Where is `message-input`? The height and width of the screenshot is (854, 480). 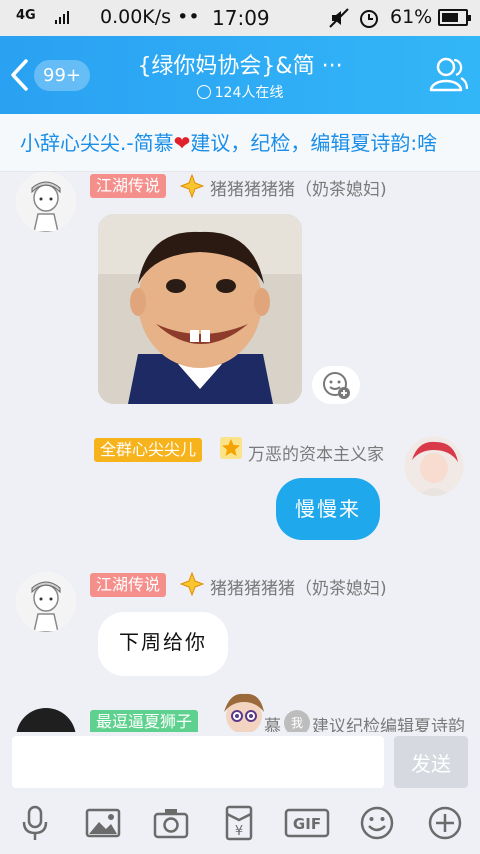
message-input is located at coordinates (198, 762).